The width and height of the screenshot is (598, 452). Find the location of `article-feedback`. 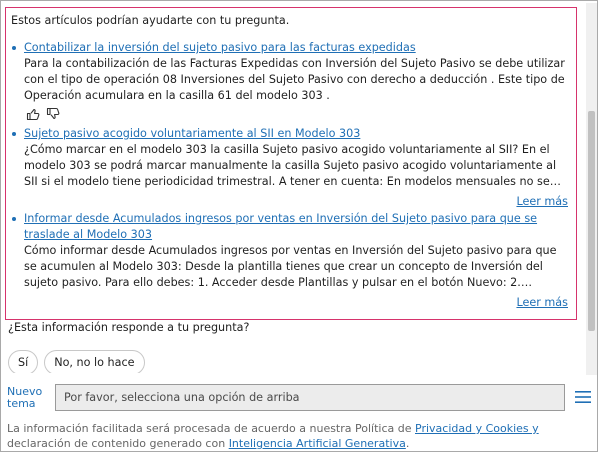

article-feedback is located at coordinates (297, 114).